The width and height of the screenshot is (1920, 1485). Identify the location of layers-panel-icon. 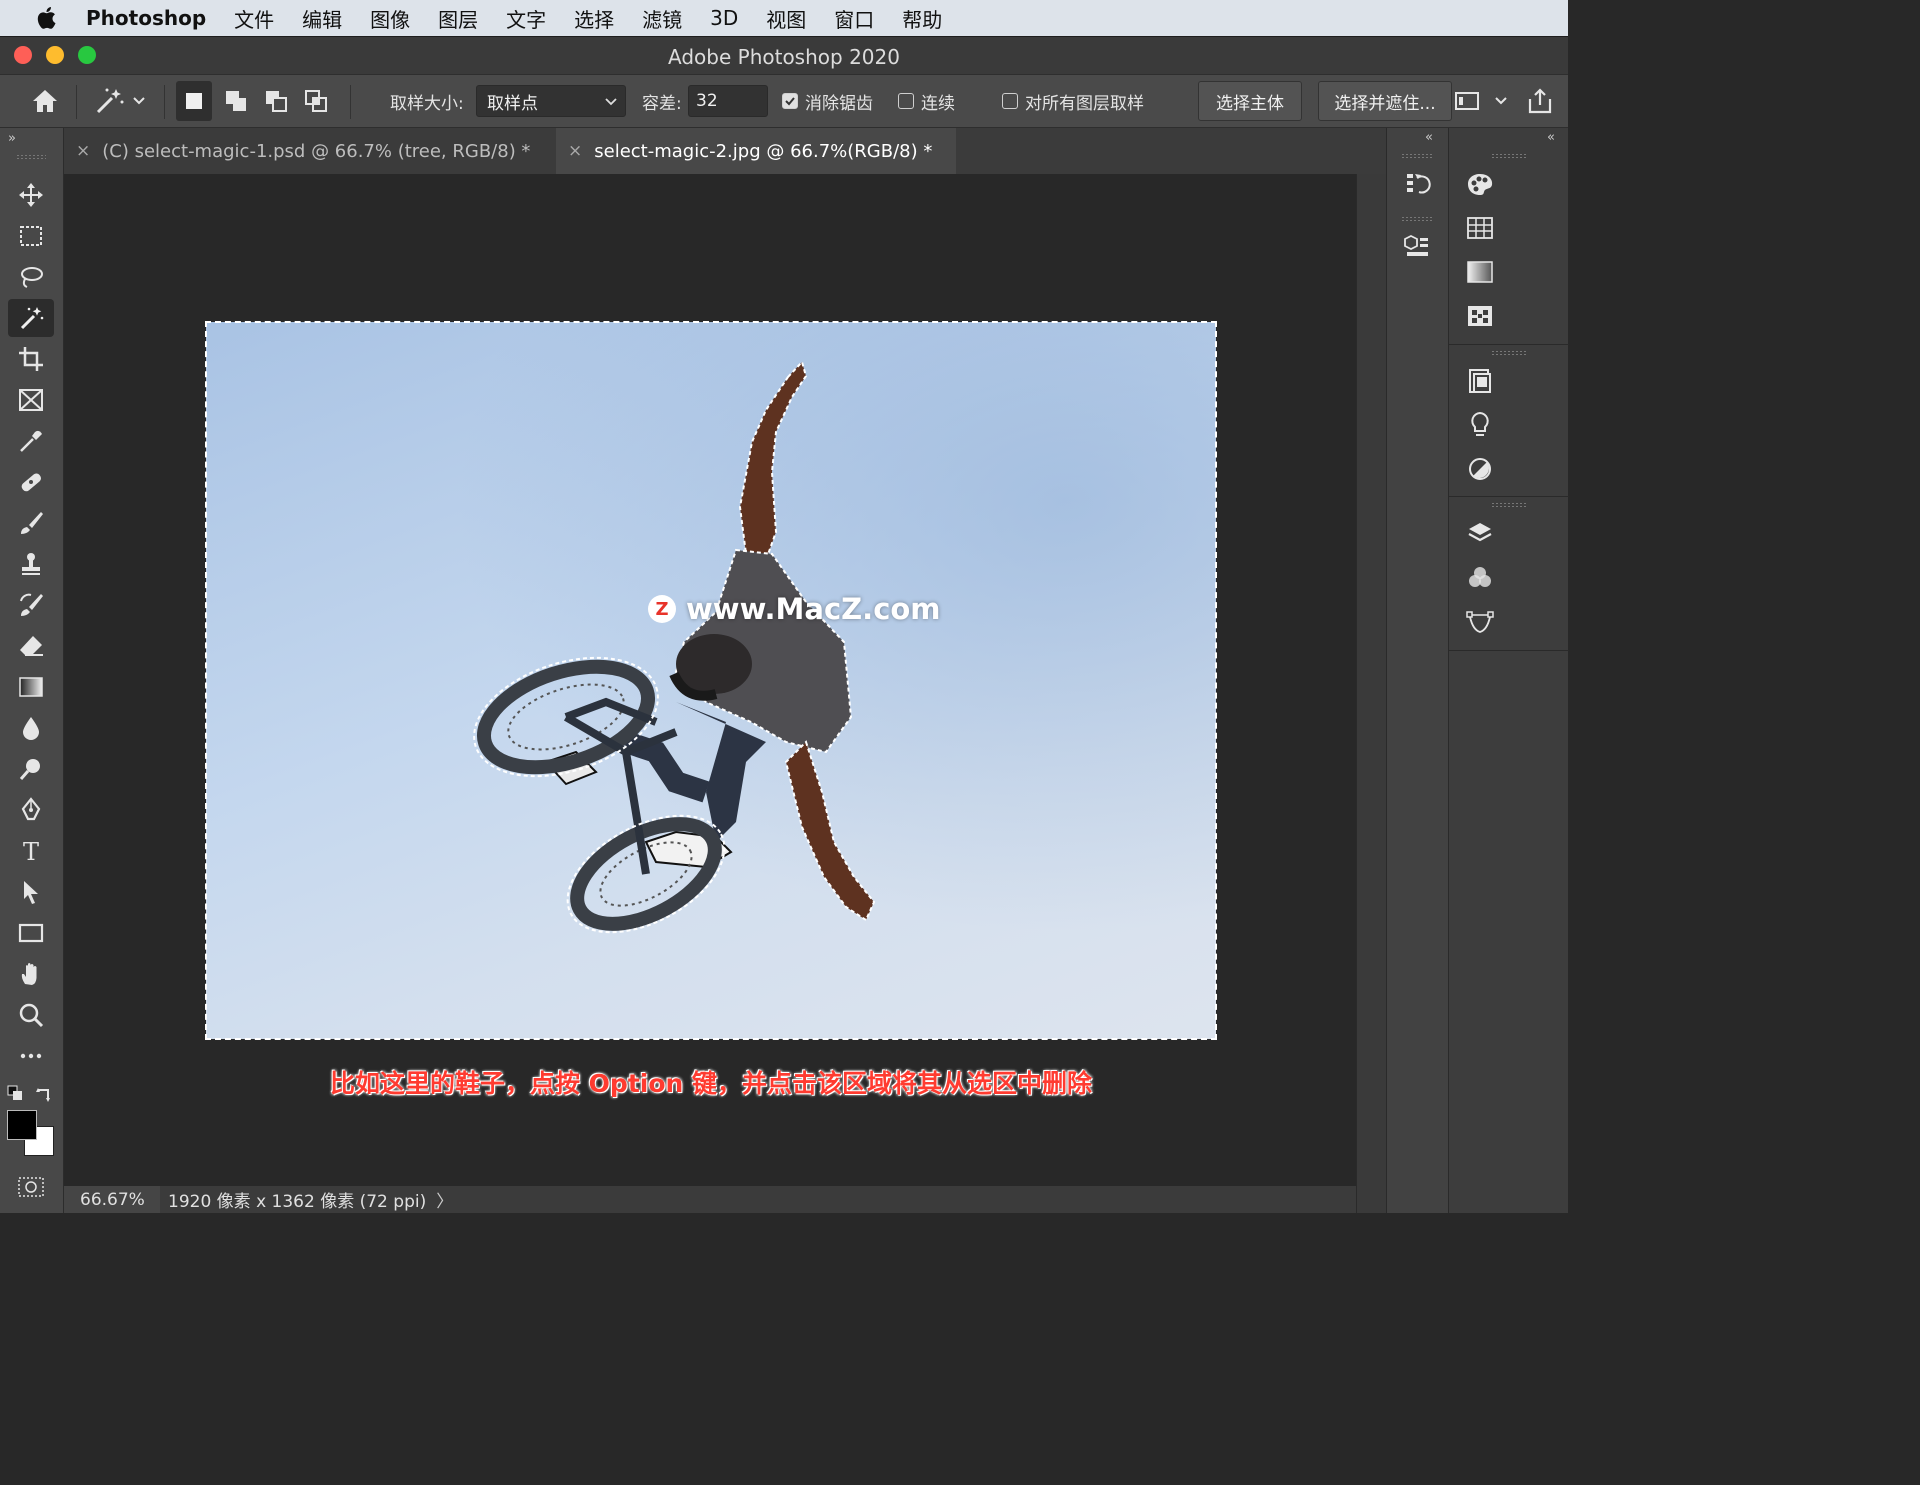
(1480, 534).